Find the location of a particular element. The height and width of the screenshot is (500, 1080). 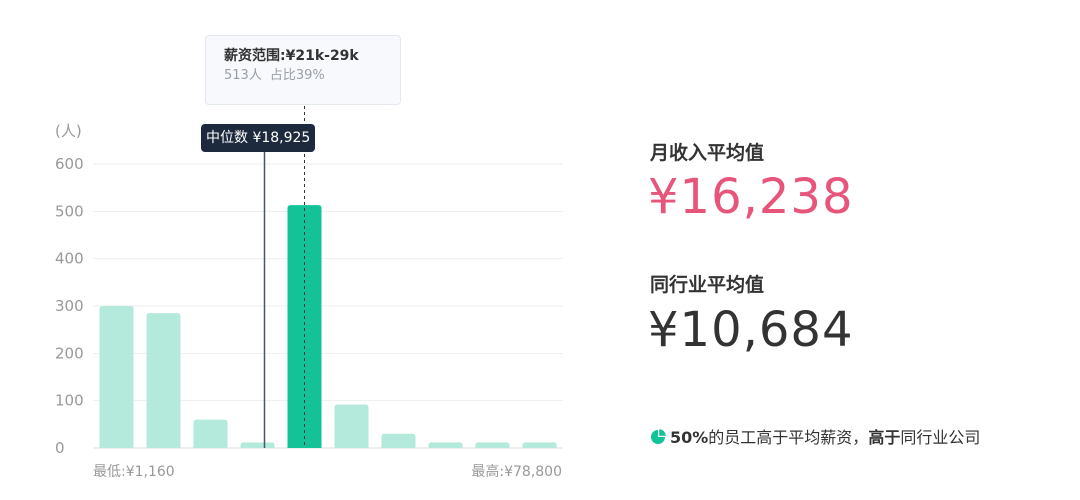

y-tick-label: 300 is located at coordinates (69, 306).